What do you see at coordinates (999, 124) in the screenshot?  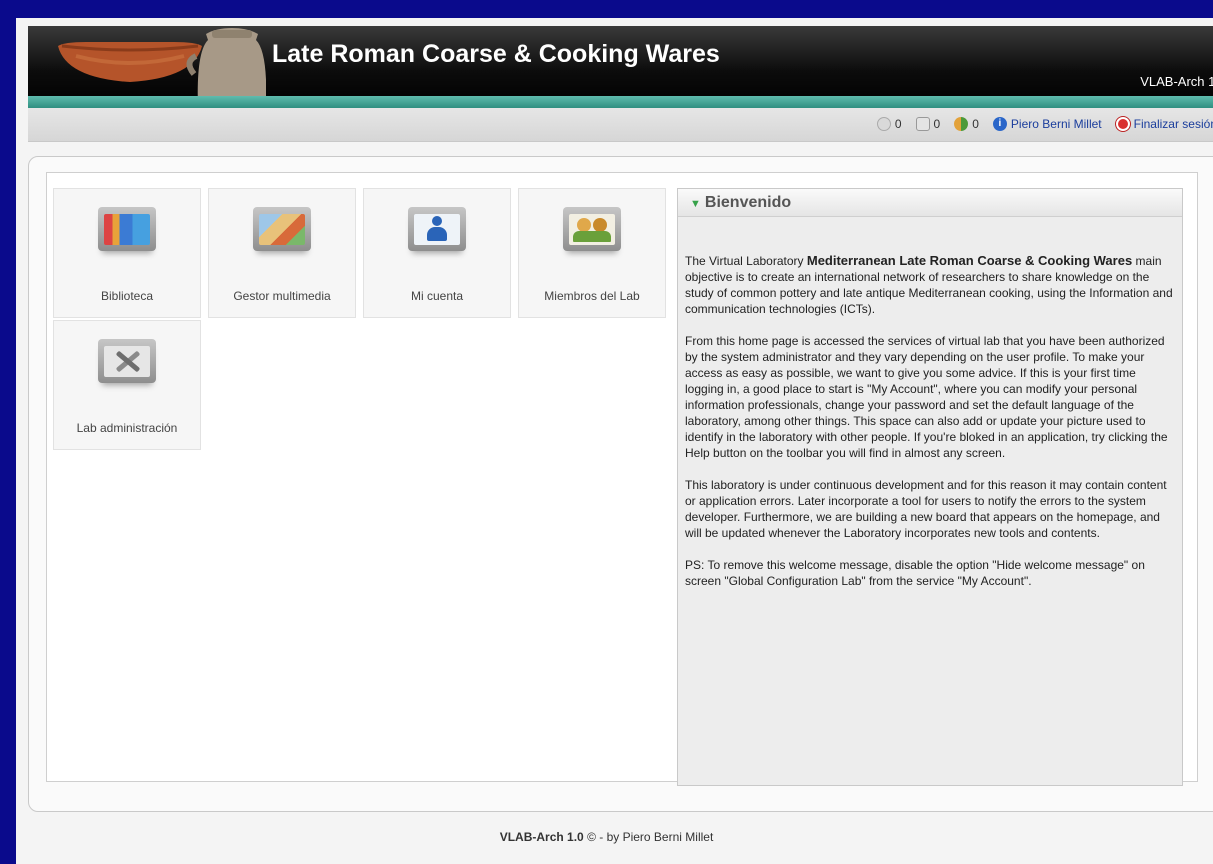 I see `info-icon: i` at bounding box center [999, 124].